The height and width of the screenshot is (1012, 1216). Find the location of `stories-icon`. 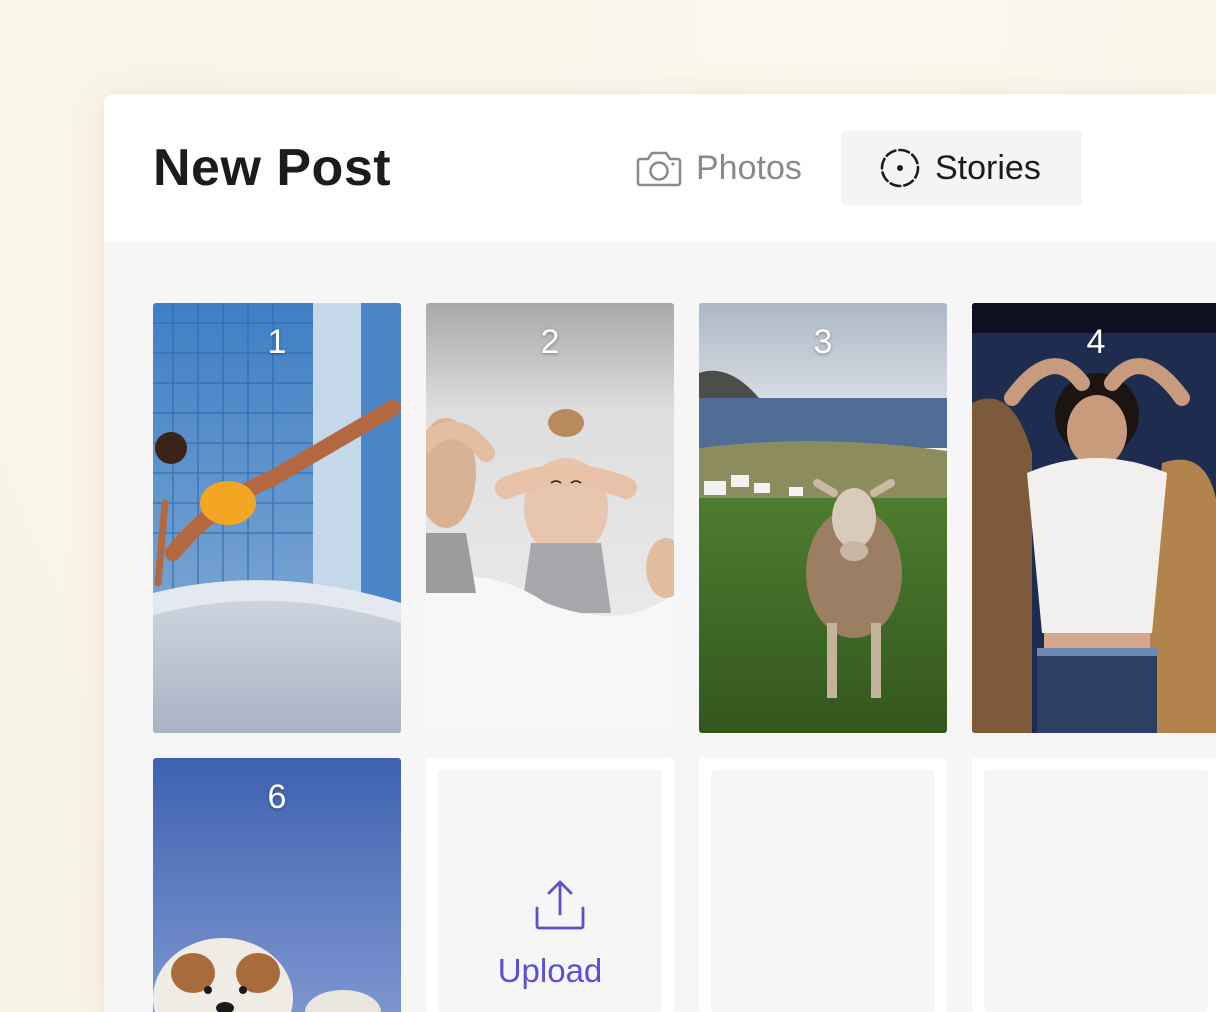

stories-icon is located at coordinates (900, 168).